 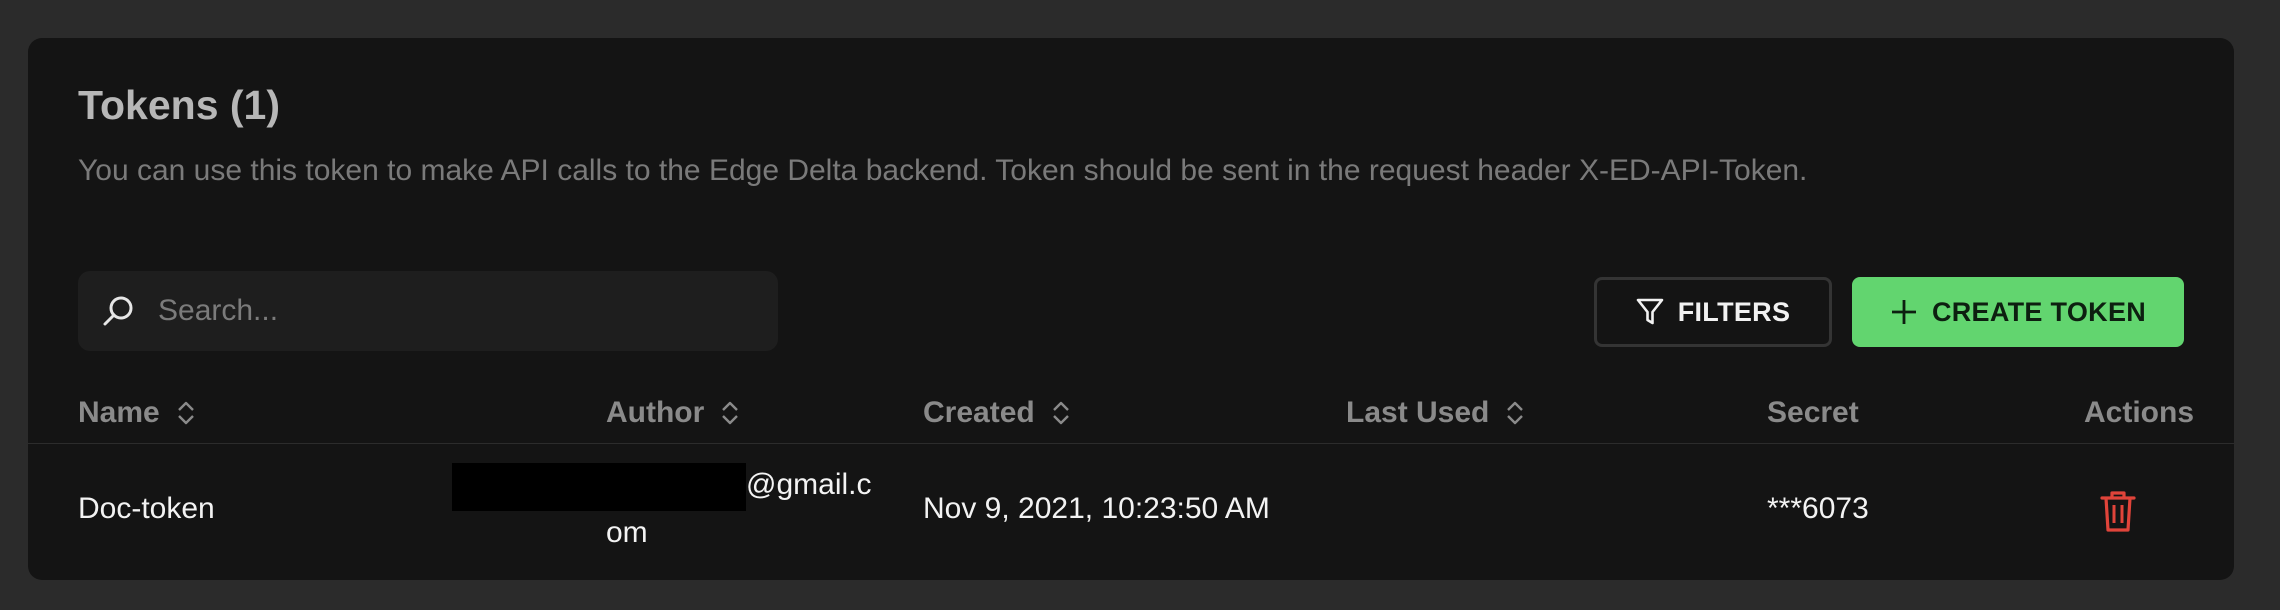 I want to click on column-header-label: Actions, so click(x=2139, y=412).